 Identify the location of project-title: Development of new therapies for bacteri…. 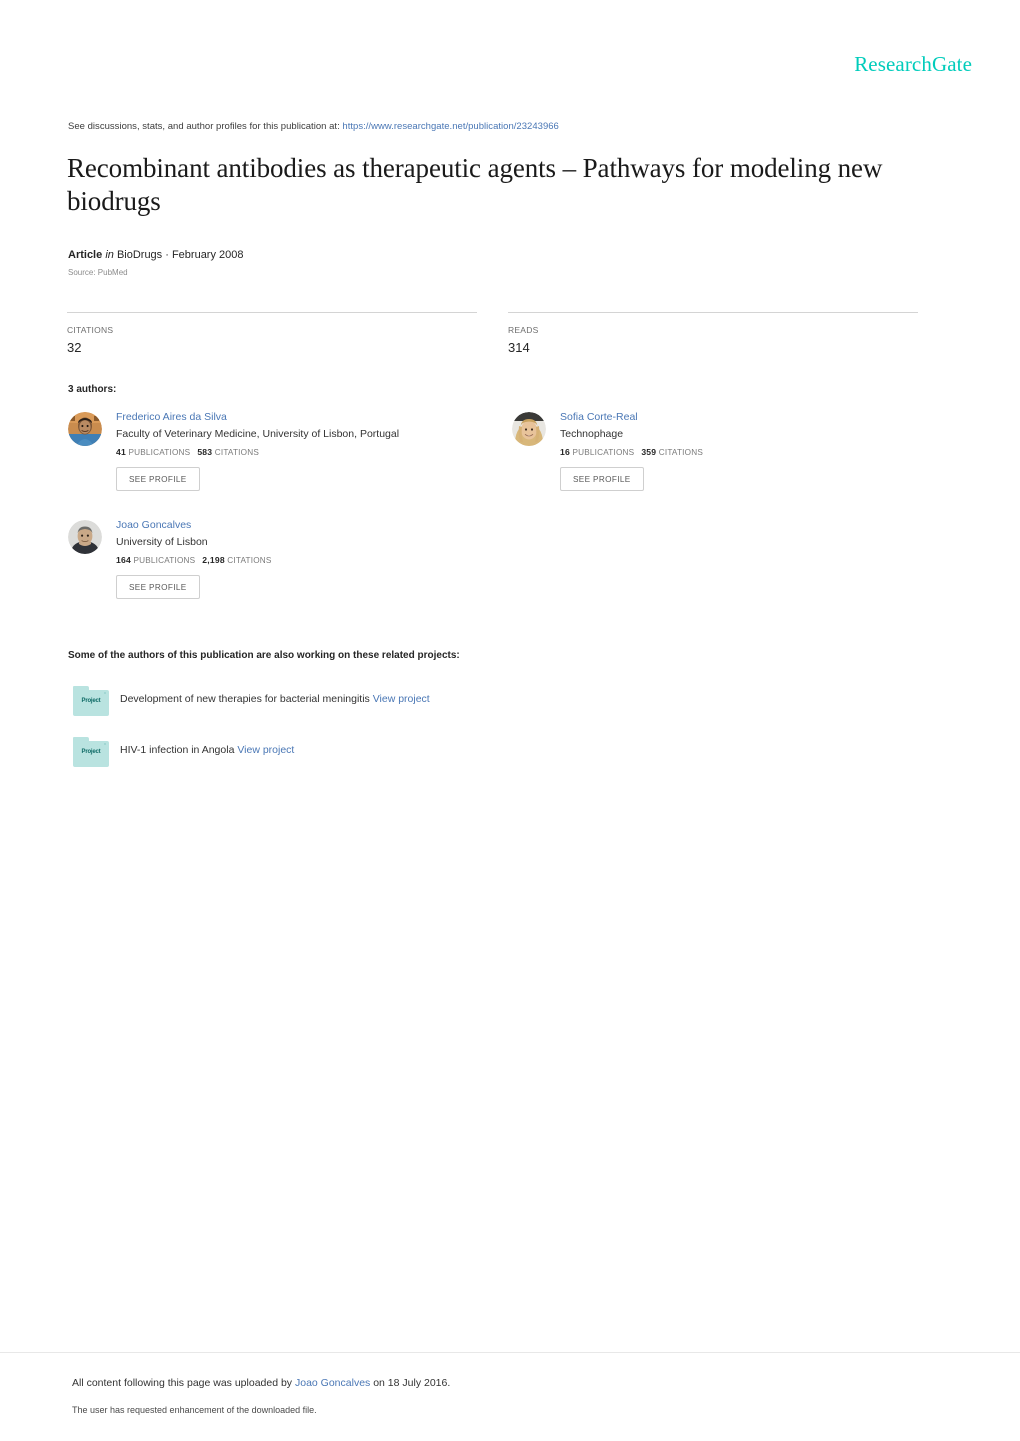
(245, 699).